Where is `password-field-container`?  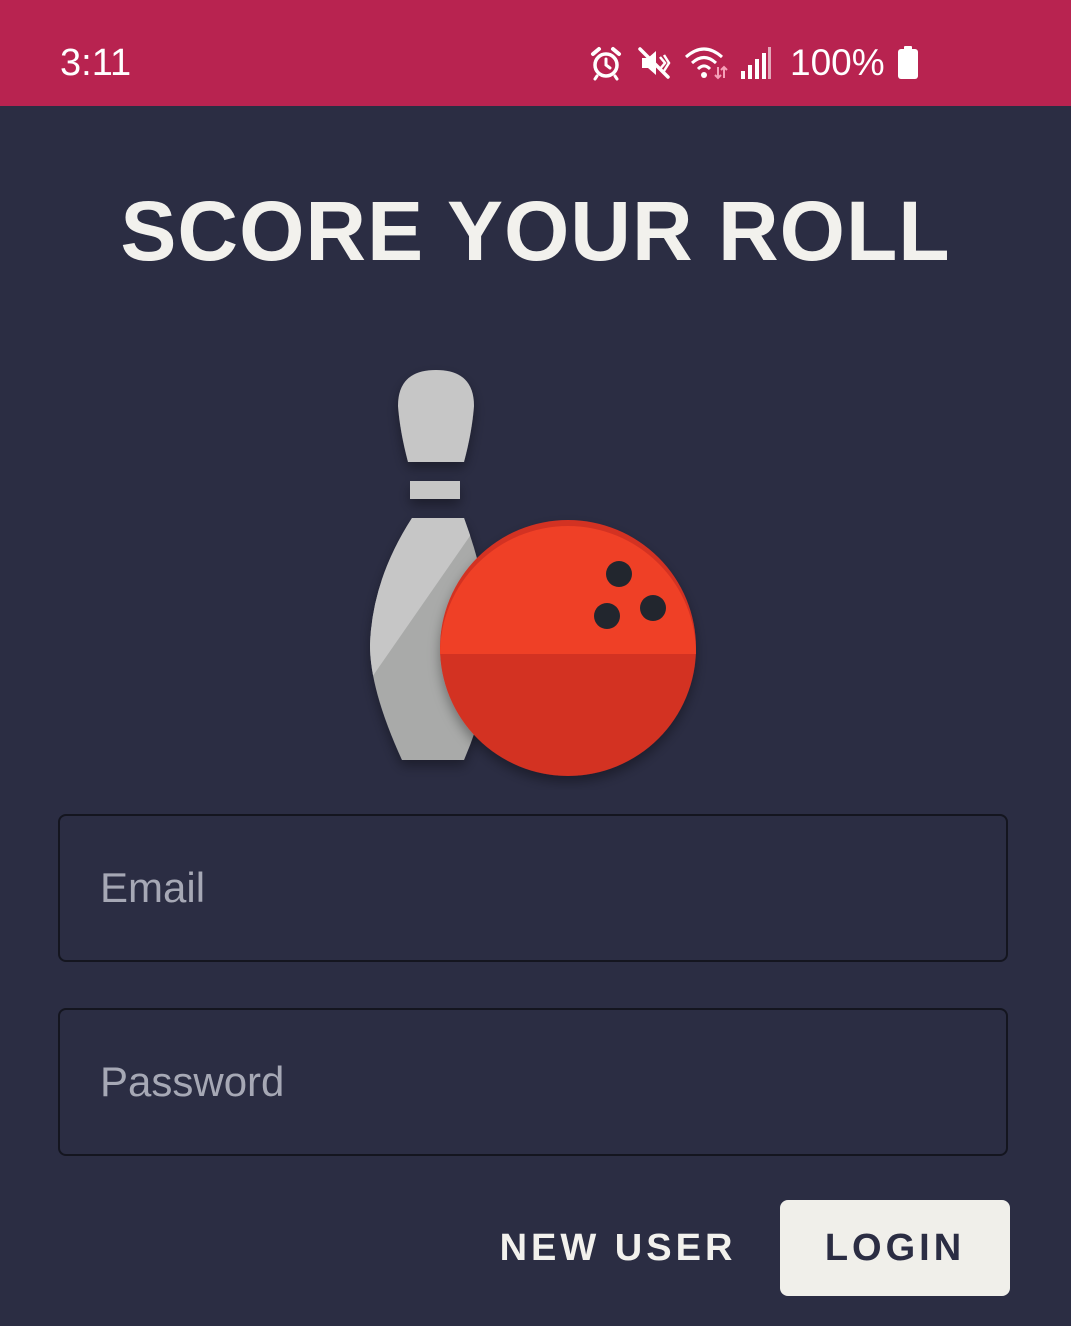 password-field-container is located at coordinates (533, 1082).